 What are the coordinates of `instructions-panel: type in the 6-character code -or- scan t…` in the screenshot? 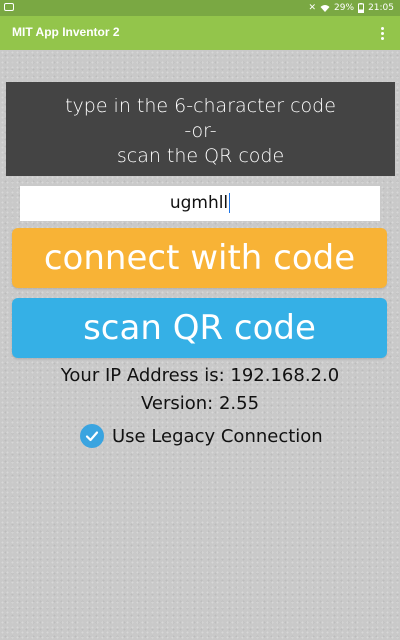 It's located at (200, 129).